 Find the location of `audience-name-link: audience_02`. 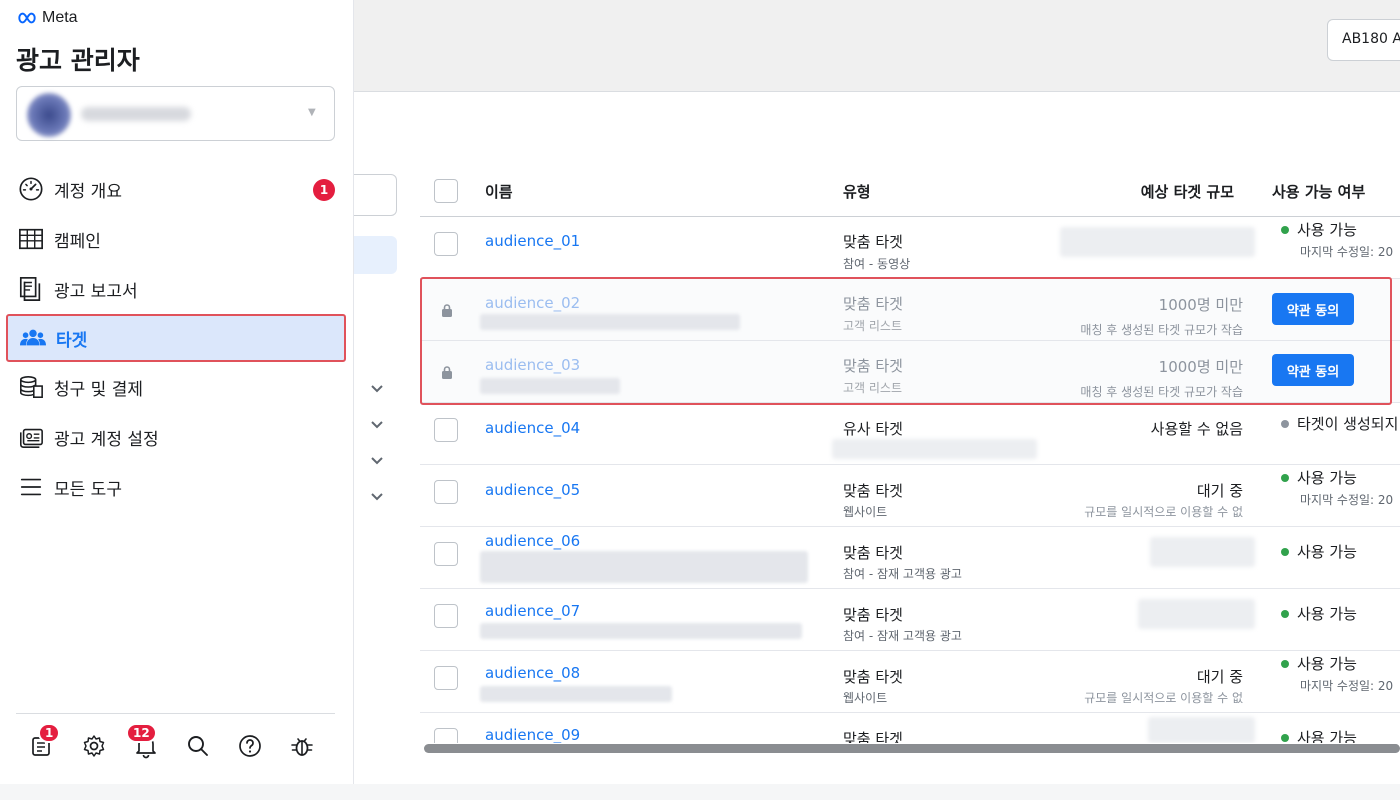

audience-name-link: audience_02 is located at coordinates (532, 303).